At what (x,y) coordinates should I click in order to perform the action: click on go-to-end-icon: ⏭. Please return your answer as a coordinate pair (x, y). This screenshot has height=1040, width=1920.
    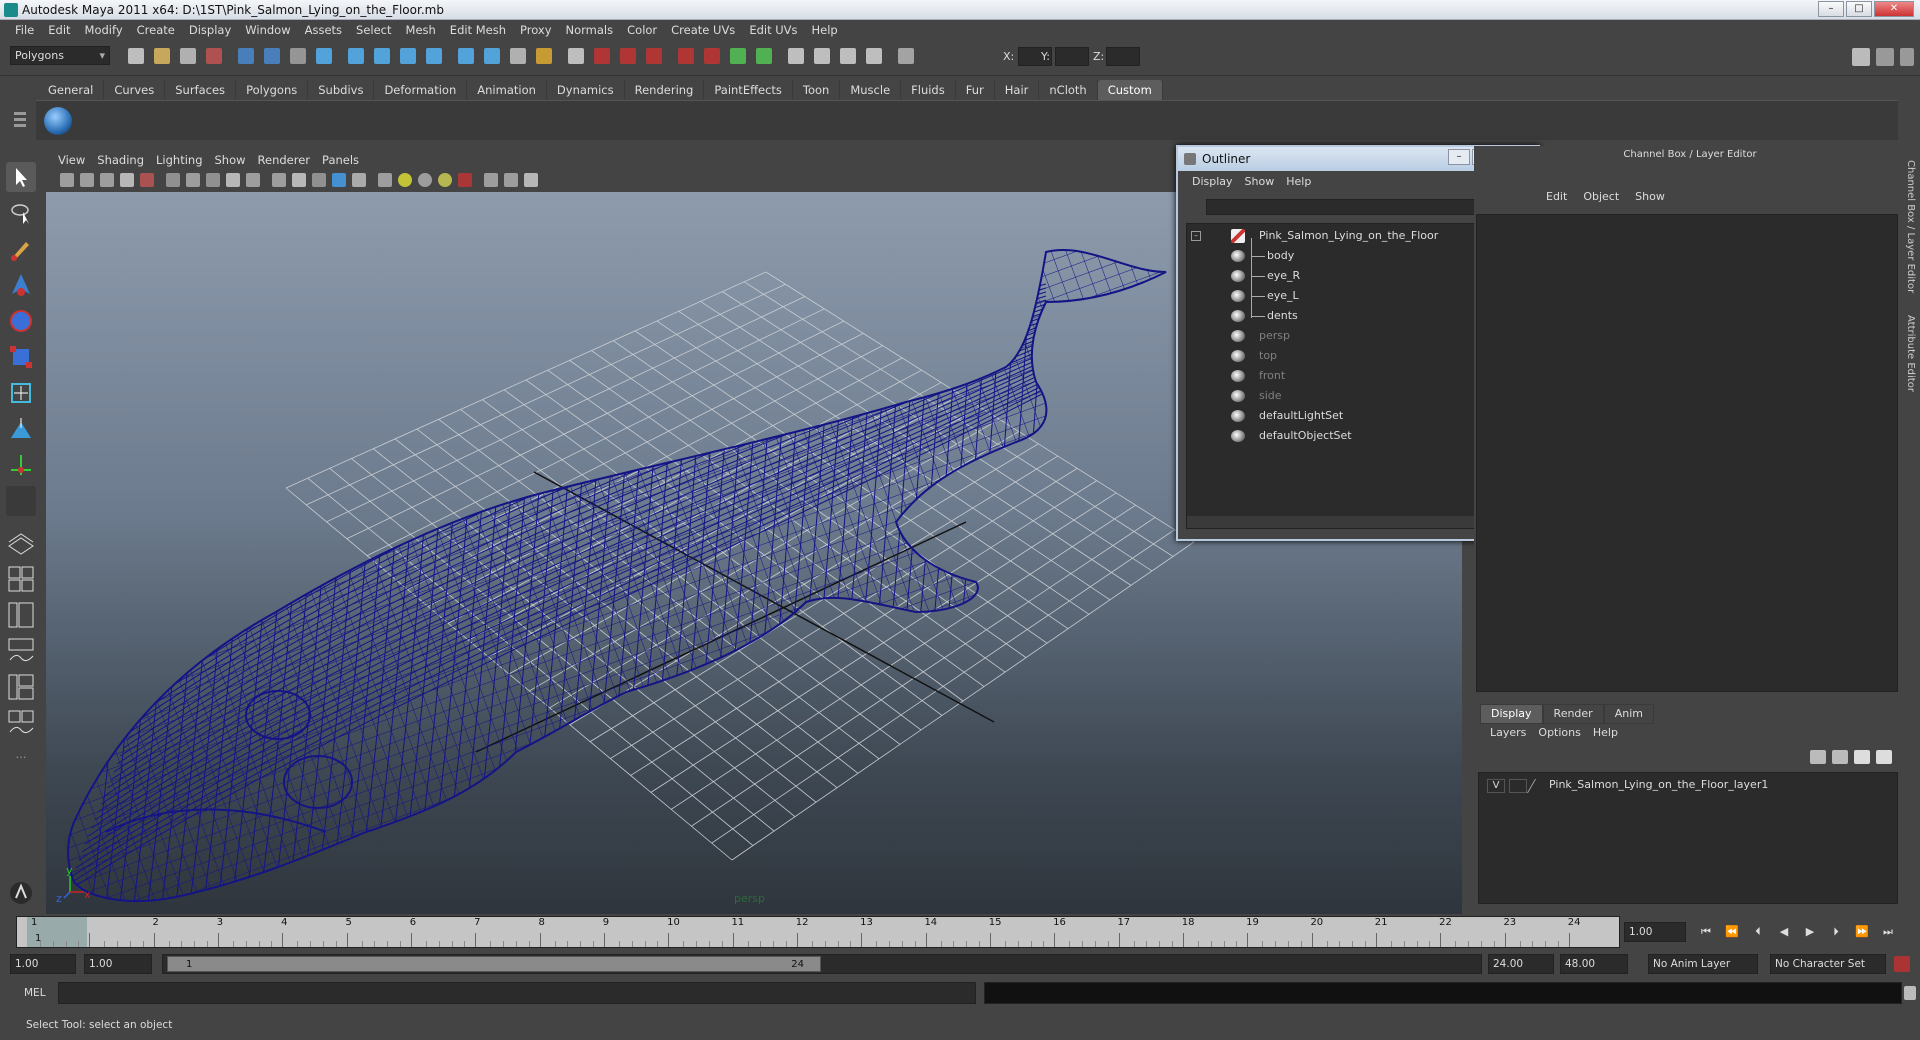
    Looking at the image, I should click on (1888, 932).